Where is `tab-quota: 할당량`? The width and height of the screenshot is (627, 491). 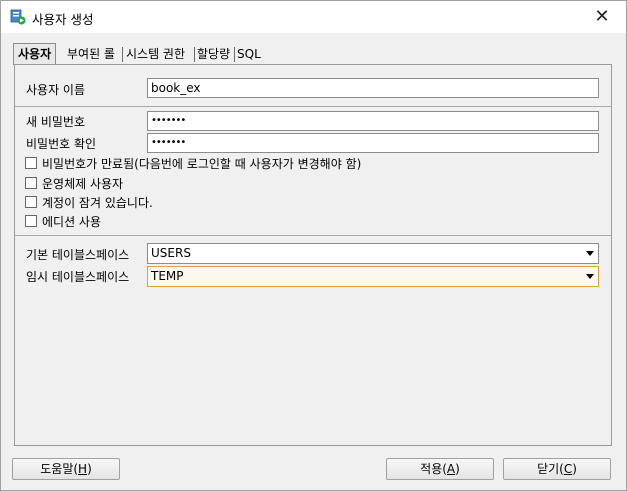 tab-quota: 할당량 is located at coordinates (213, 54).